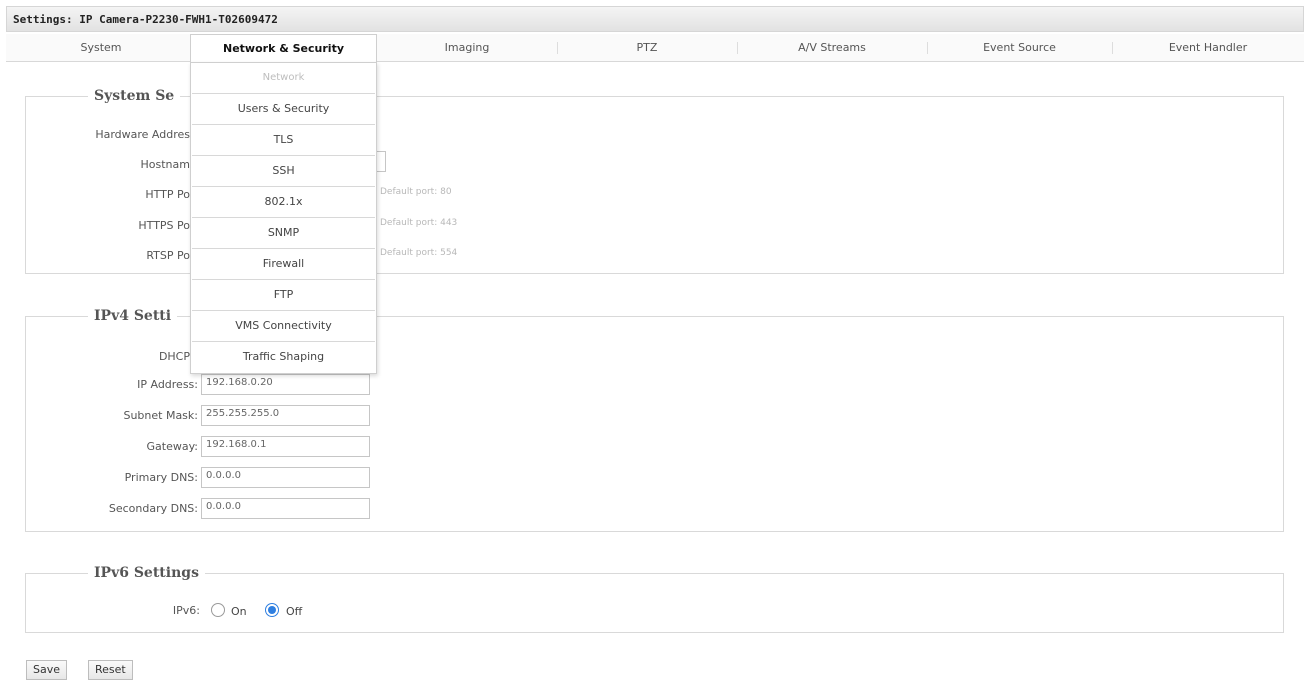 This screenshot has width=1308, height=689. Describe the element at coordinates (95, 165) in the screenshot. I see `hostname-row: Hostnam` at that location.